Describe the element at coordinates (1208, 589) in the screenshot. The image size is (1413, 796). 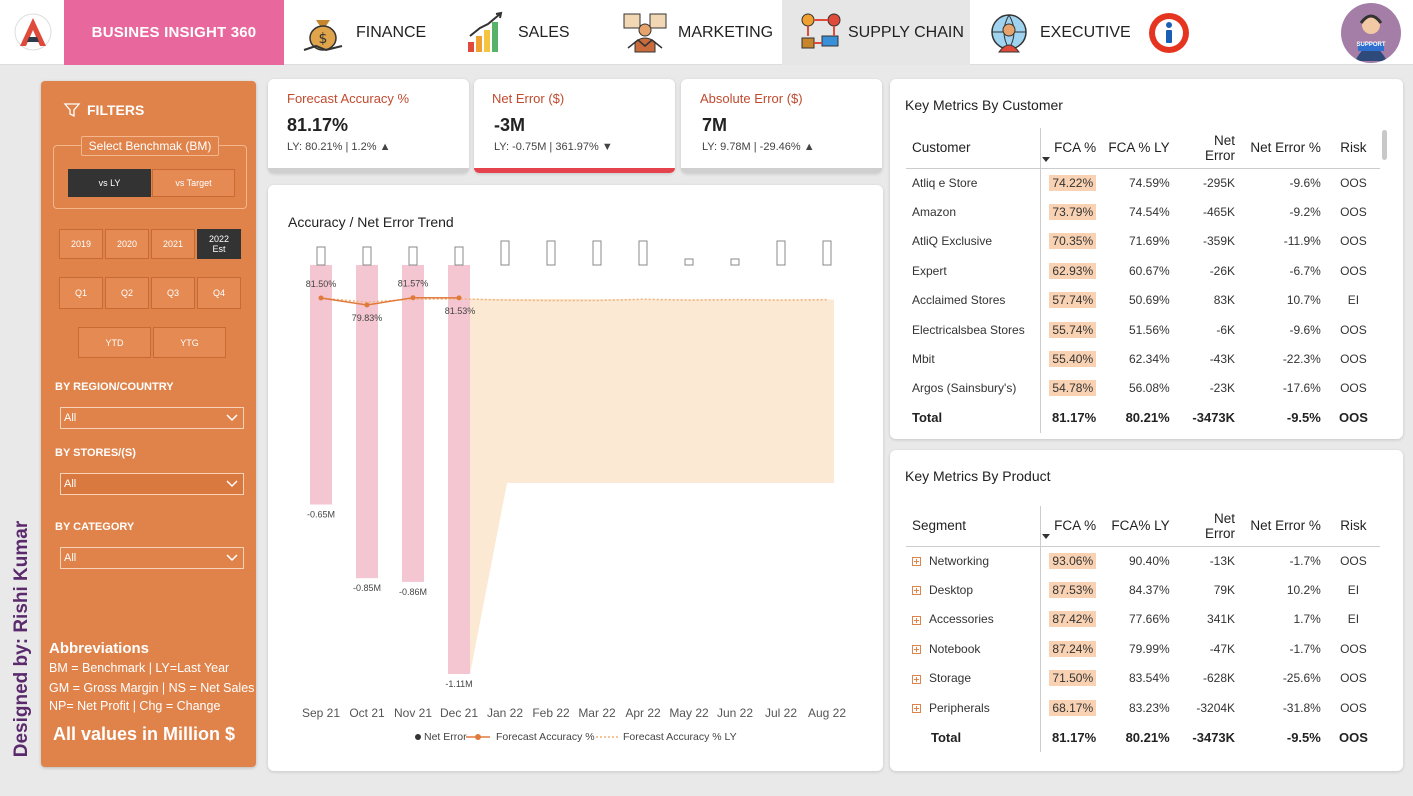
I see `net-error-cell: 79K` at that location.